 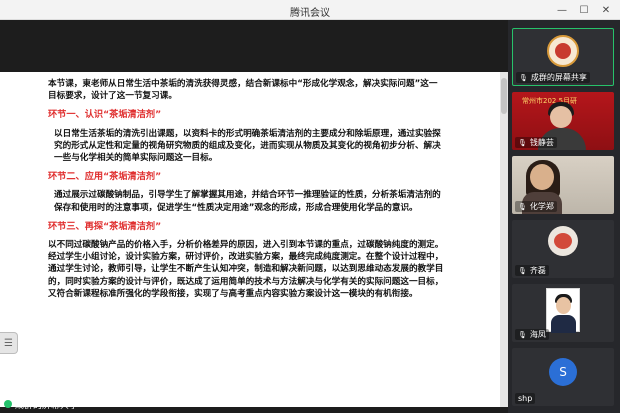 I want to click on participant-tile: S shp, so click(x=563, y=377).